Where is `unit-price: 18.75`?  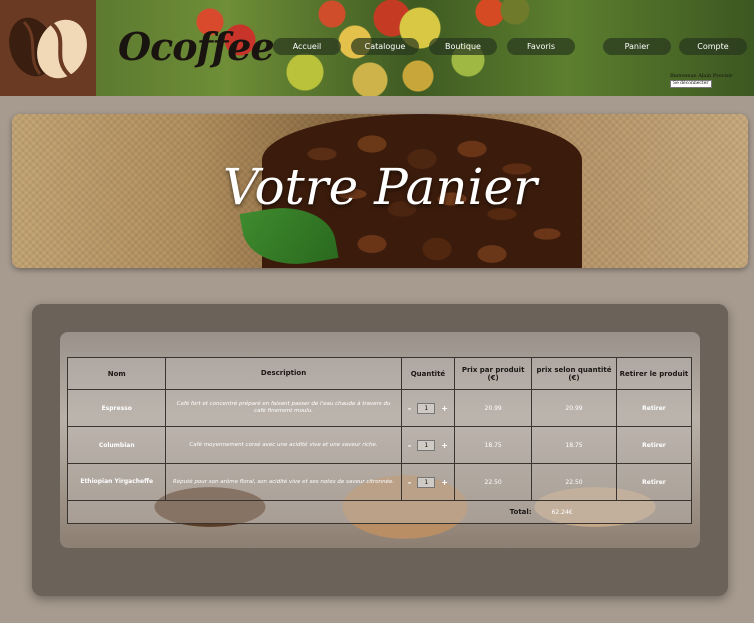 unit-price: 18.75 is located at coordinates (493, 445).